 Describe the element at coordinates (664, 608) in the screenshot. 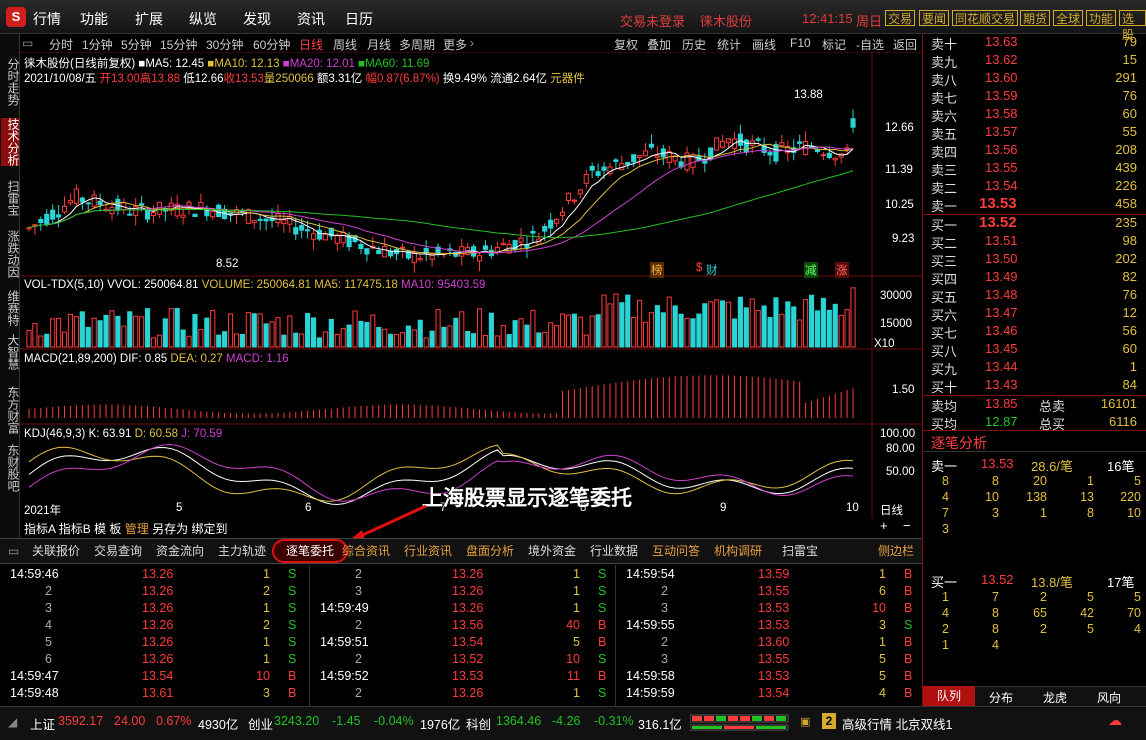

I see `tick-time: 3` at that location.